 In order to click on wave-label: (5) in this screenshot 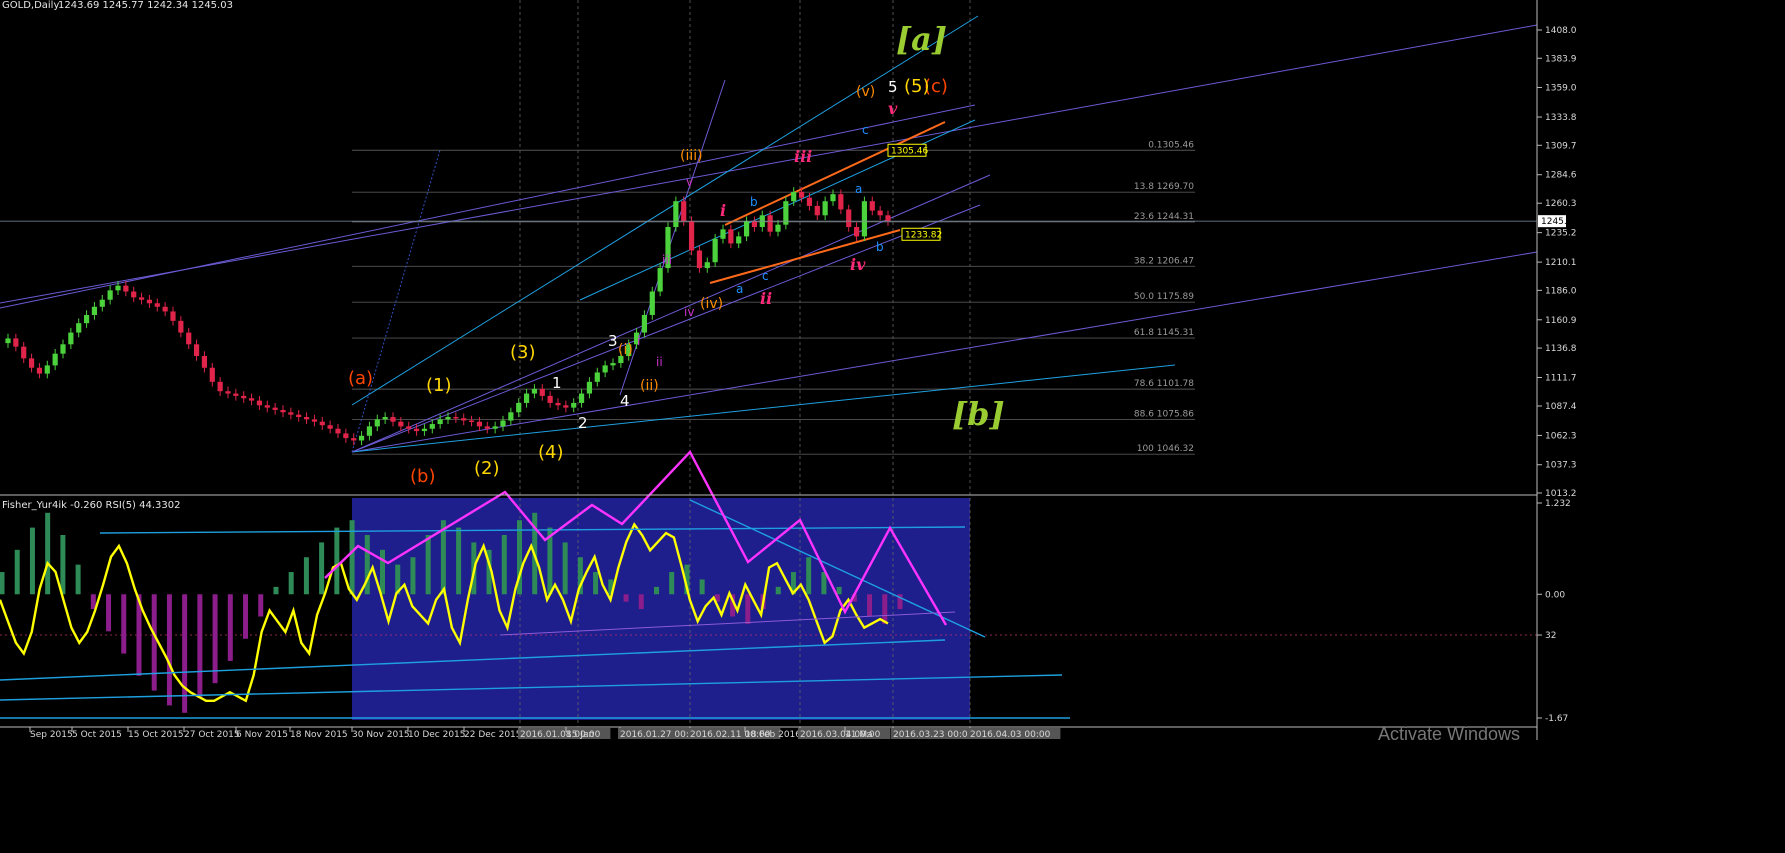, I will do `click(917, 86)`.